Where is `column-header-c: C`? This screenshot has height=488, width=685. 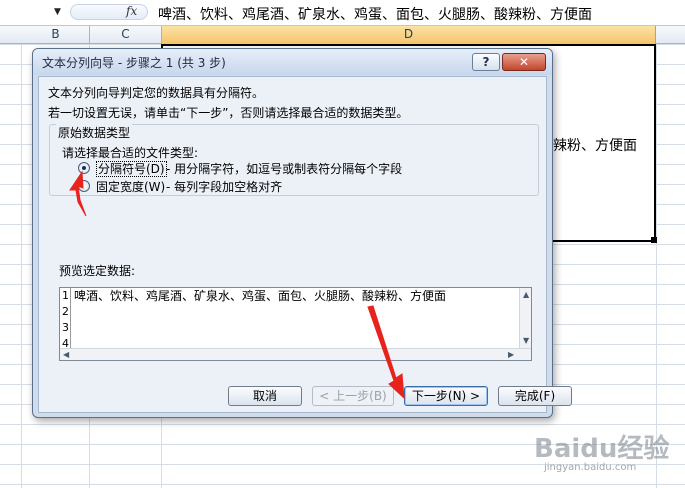 column-header-c: C is located at coordinates (126, 35).